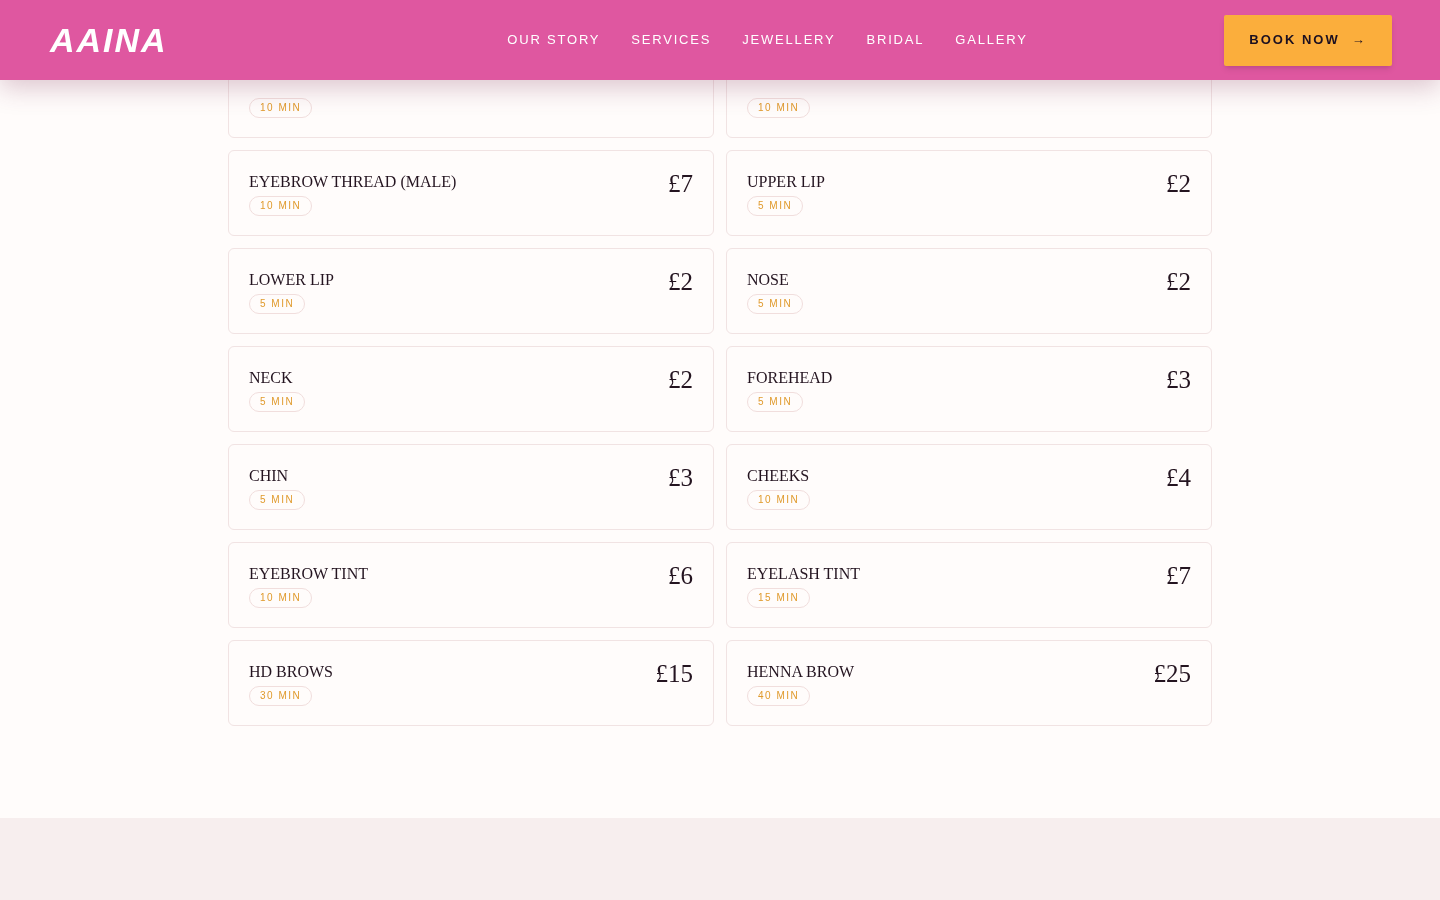 This screenshot has width=1440, height=900. I want to click on service-name: EYEBROW THREAD (MALE), so click(353, 181).